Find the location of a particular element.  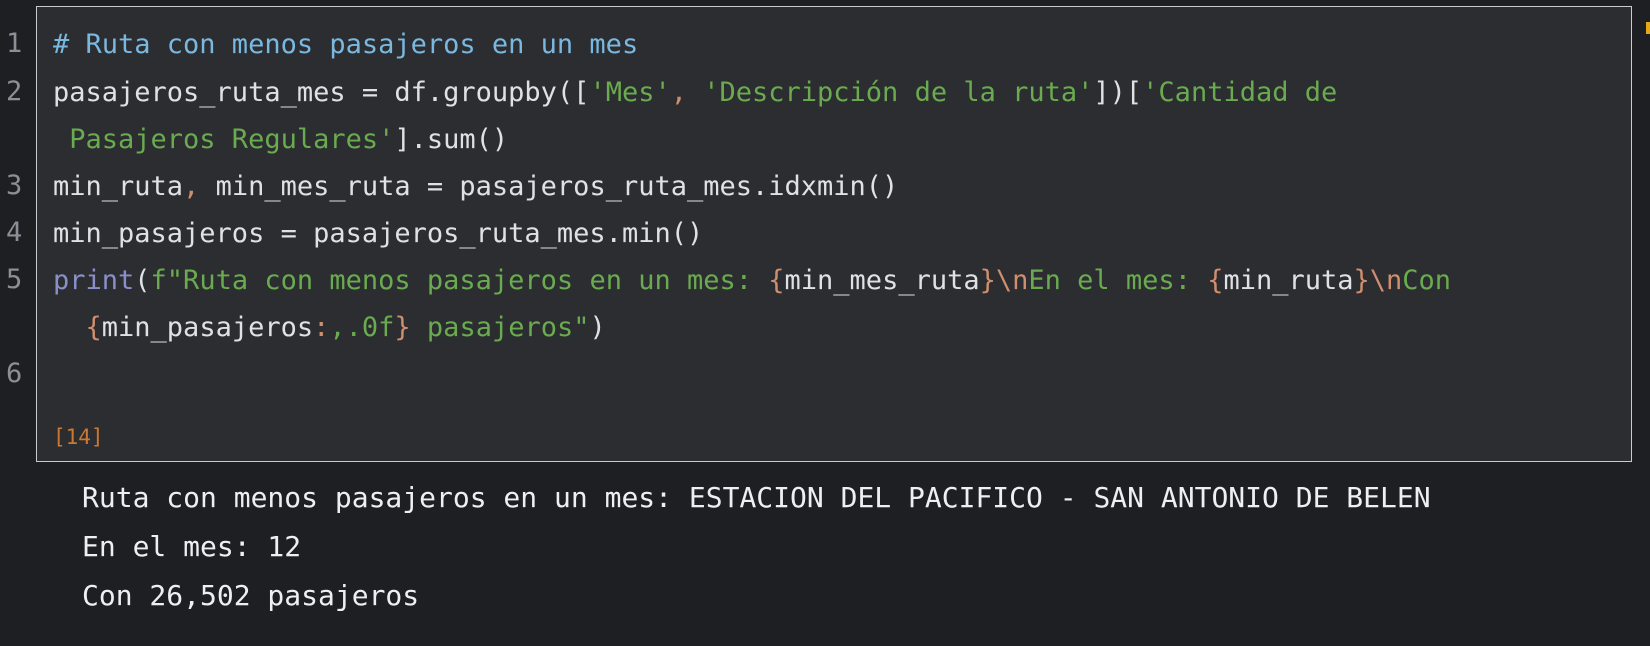

code-token: min_pasajeros = pasajeros_ruta_mes.min() is located at coordinates (378, 233).